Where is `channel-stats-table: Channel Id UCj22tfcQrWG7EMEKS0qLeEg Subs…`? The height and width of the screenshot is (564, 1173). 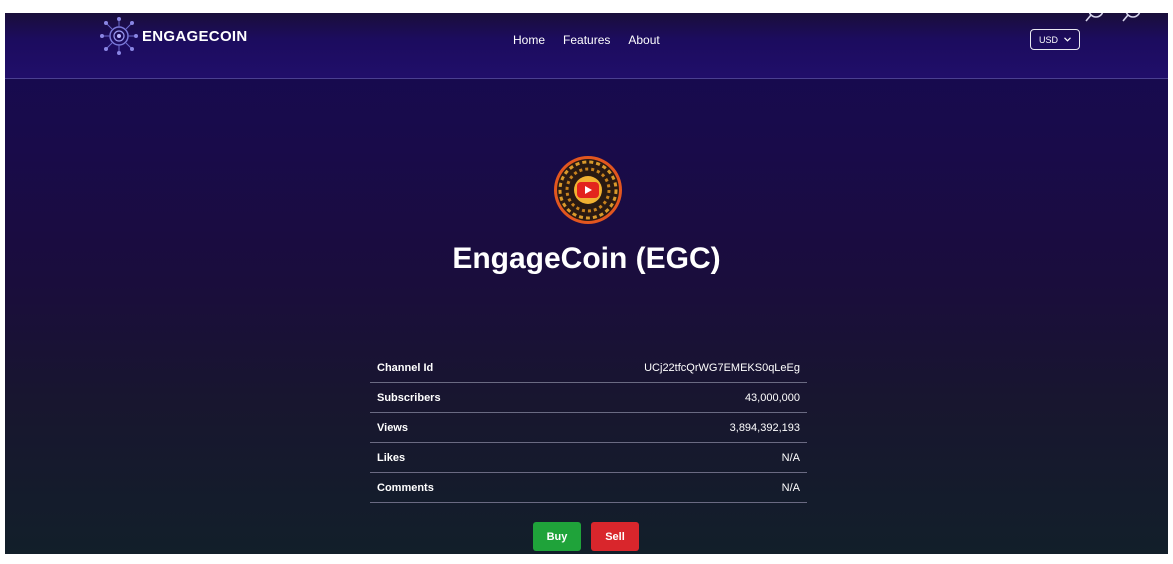 channel-stats-table: Channel Id UCj22tfcQrWG7EMEKS0qLeEg Subs… is located at coordinates (588, 428).